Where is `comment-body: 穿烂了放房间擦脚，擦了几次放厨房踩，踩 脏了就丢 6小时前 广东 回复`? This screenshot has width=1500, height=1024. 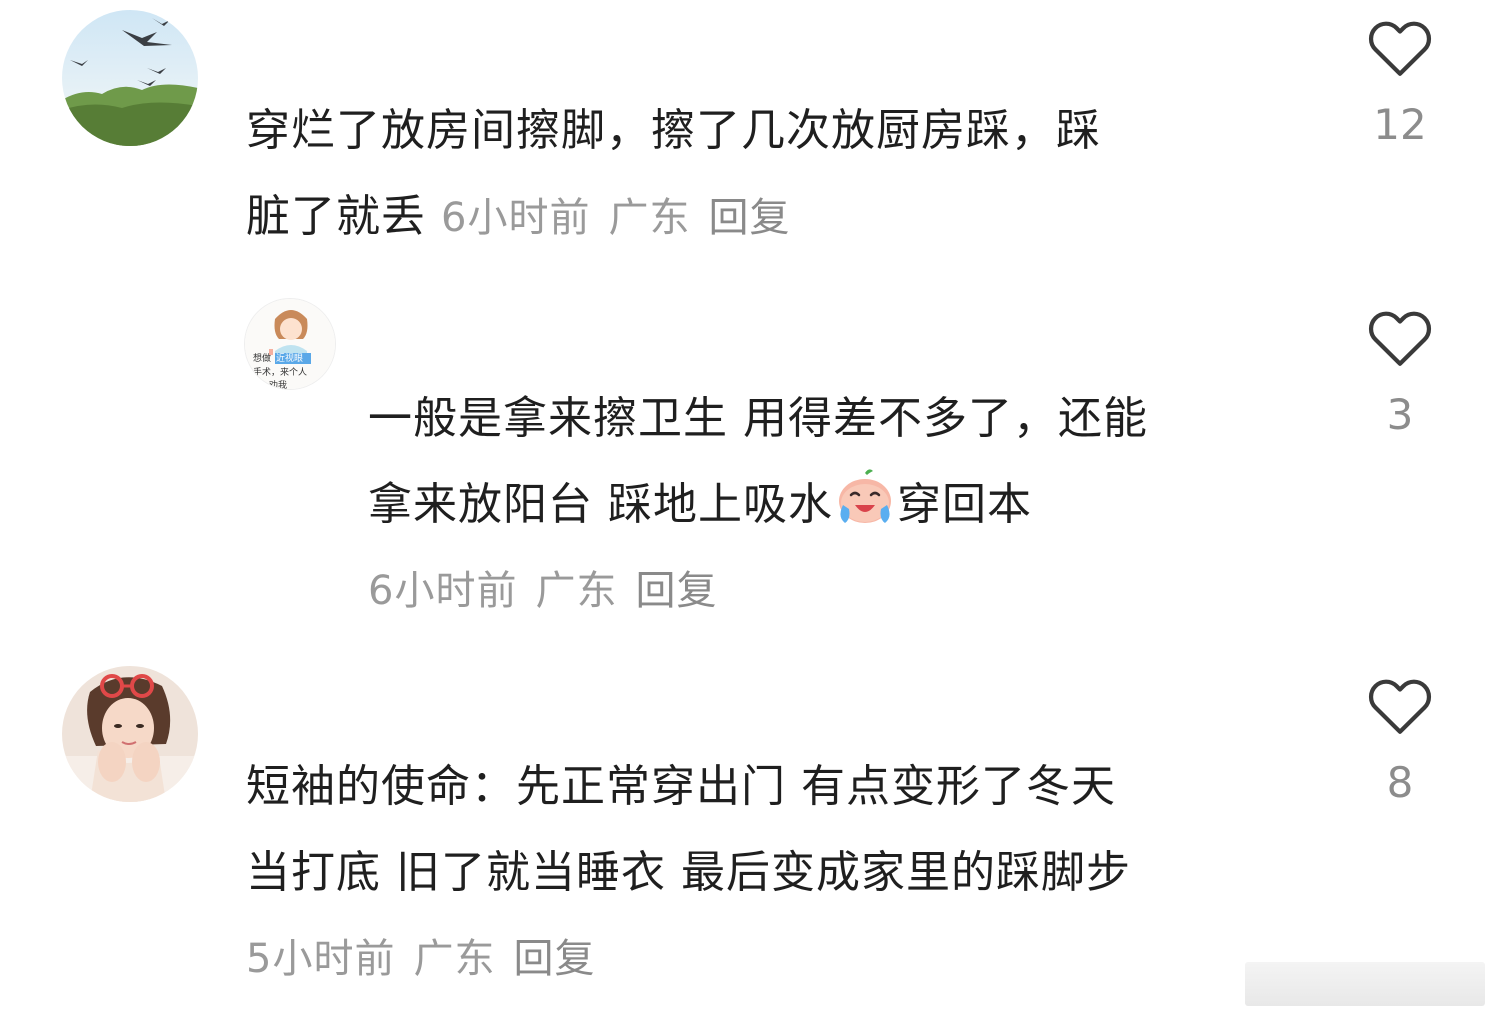 comment-body: 穿烂了放房间擦脚，擦了几次放厨房踩，踩 脏了就丢 6小时前 广东 回复 is located at coordinates (766, 174).